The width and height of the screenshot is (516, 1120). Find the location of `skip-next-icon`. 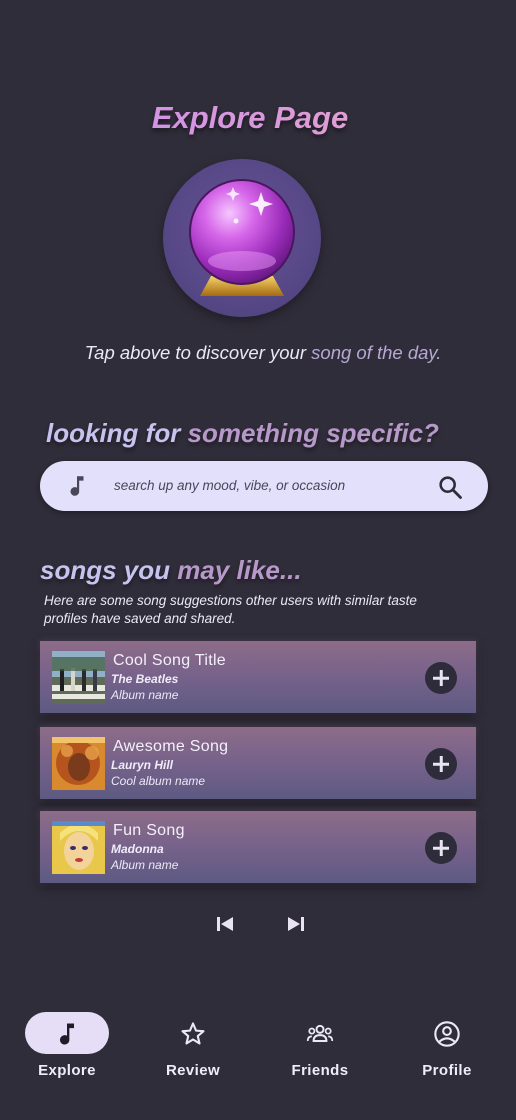

skip-next-icon is located at coordinates (296, 924).